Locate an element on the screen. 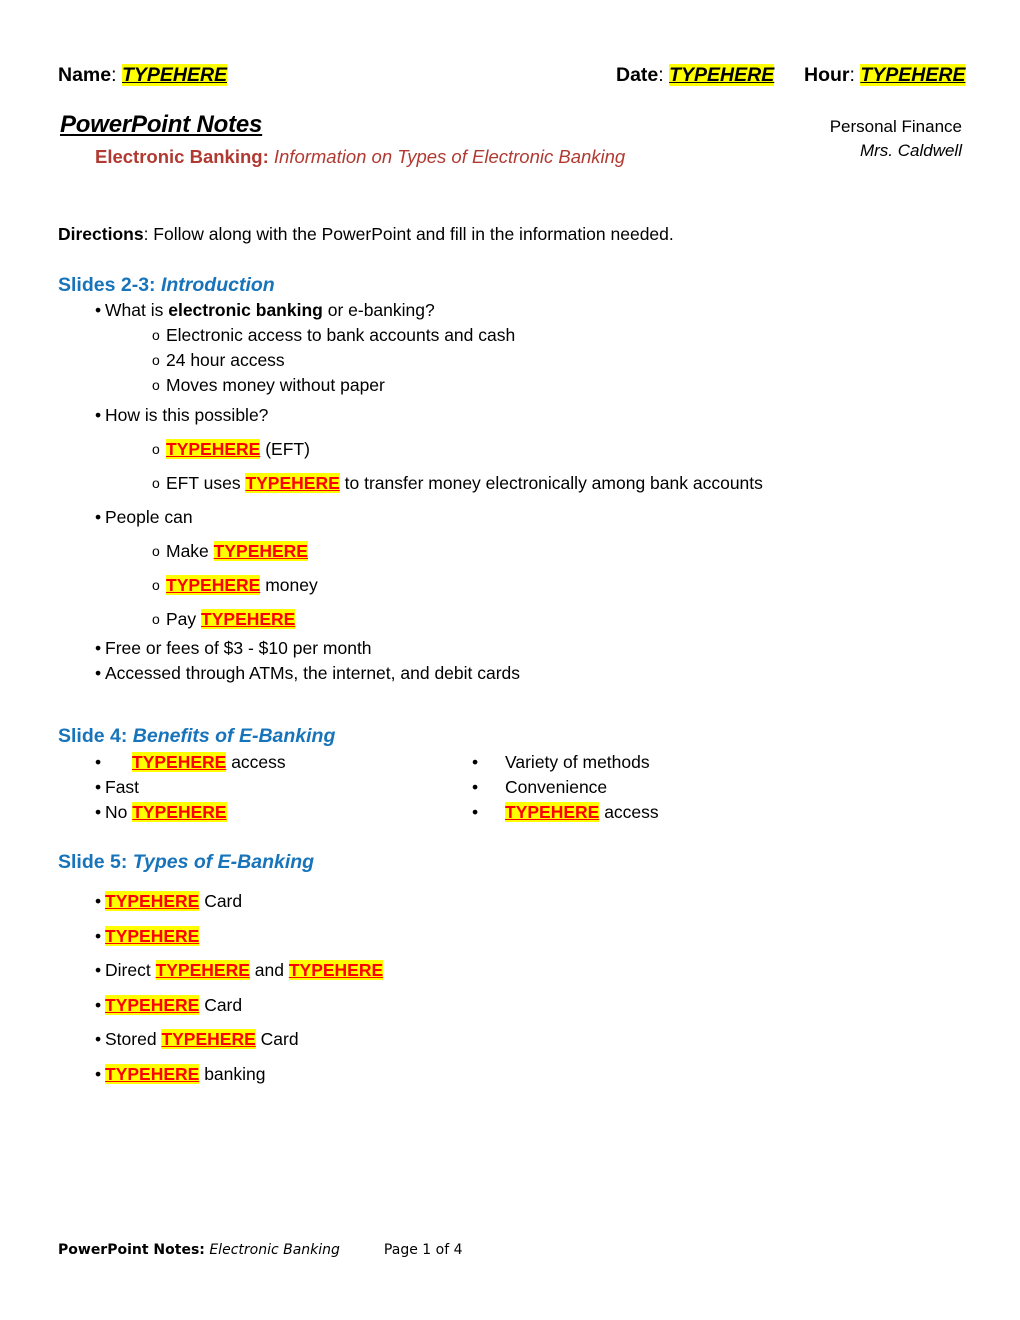 This screenshot has height=1320, width=1020. list-item: o 24 hour access is located at coordinates (510, 360).